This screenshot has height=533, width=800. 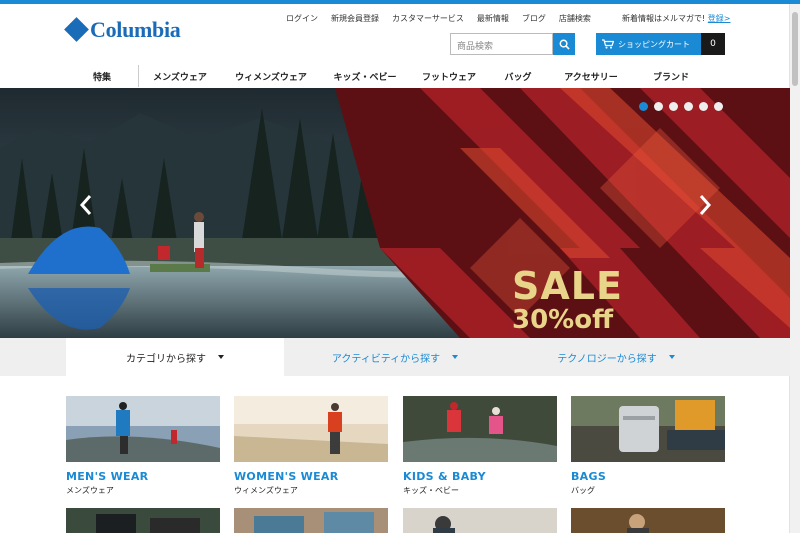 I want to click on register-link: 新規会員登録, so click(x=355, y=18).